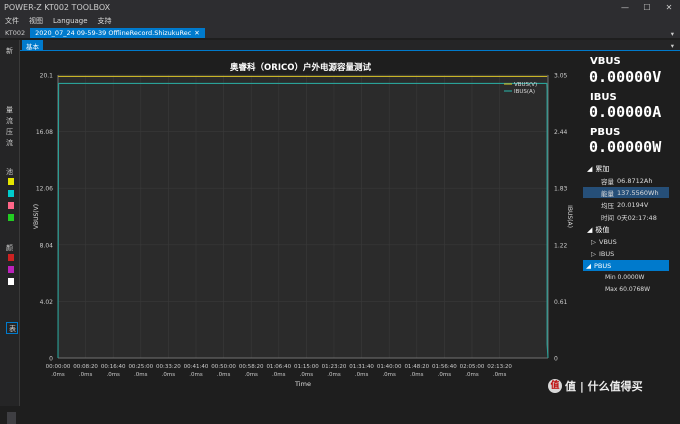  Describe the element at coordinates (561, 245) in the screenshot. I see `y-tick-label-right: 1.22` at that location.